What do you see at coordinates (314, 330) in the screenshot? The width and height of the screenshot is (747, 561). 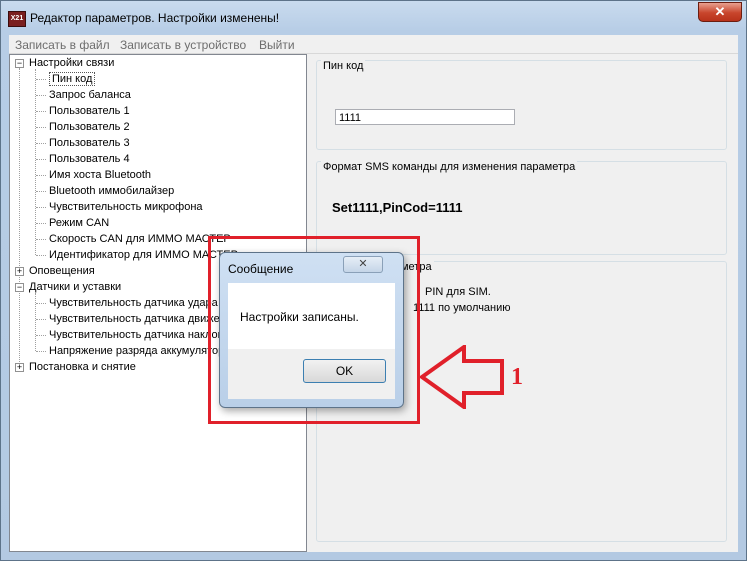 I see `highlight-box` at bounding box center [314, 330].